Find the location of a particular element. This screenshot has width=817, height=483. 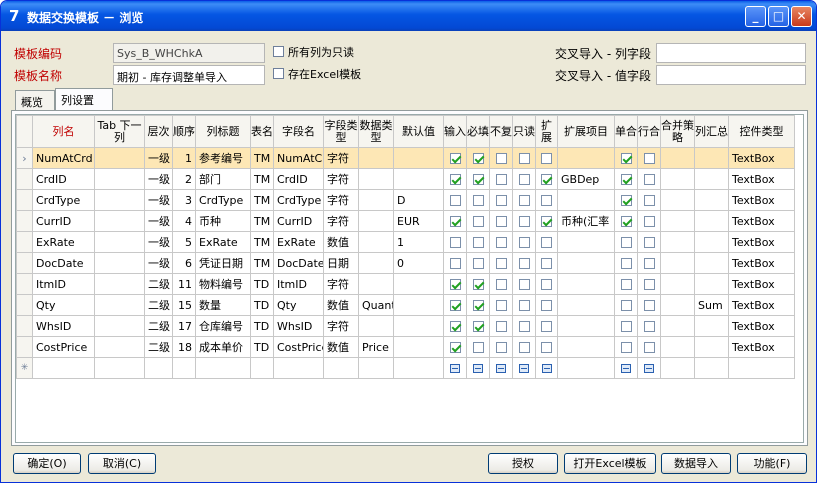

grid-cell: CurrID is located at coordinates (298, 221).